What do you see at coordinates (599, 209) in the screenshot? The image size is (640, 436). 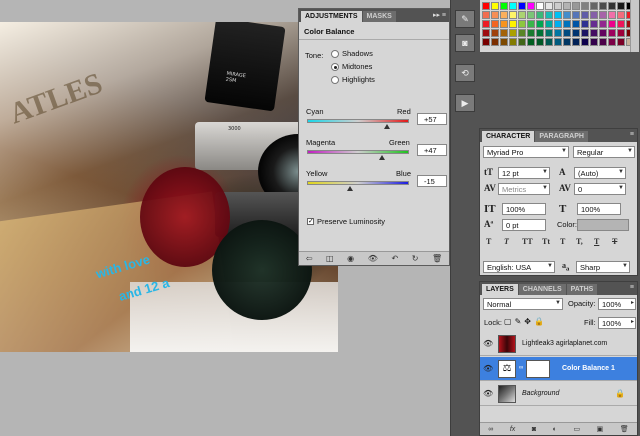 I see `horizontal-scale-input: 100%` at bounding box center [599, 209].